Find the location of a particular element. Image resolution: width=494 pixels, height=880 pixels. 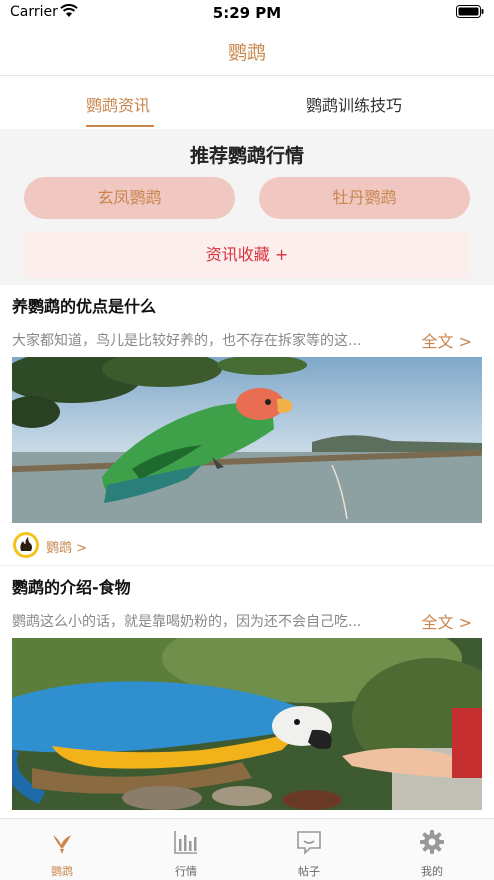

tab-parrot-news: 鹦鹉资讯 is located at coordinates (118, 104).